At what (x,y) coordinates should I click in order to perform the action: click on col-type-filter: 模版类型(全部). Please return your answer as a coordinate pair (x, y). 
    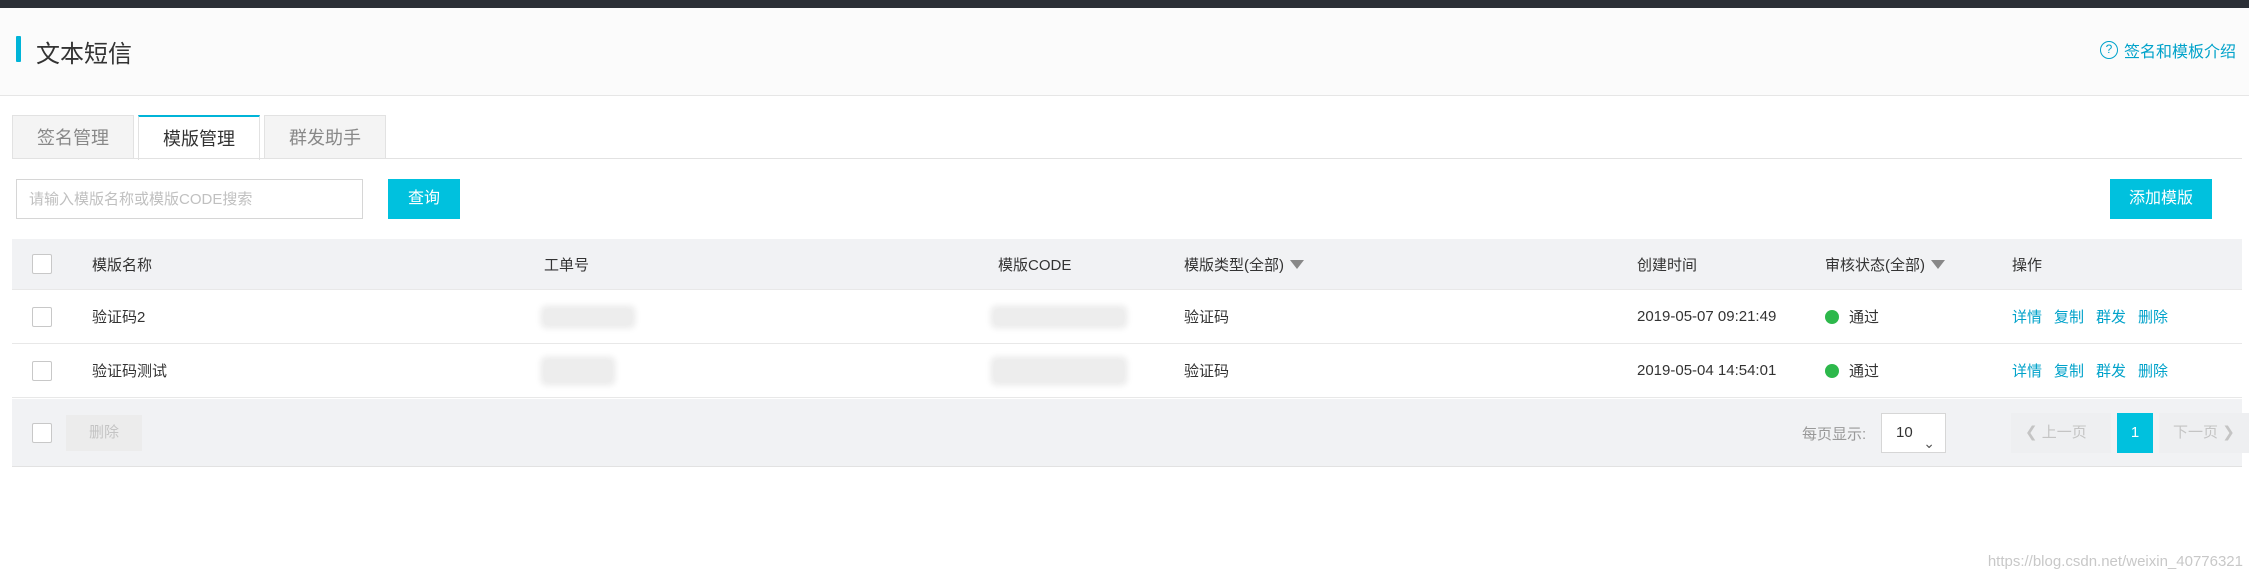
    Looking at the image, I should click on (1244, 264).